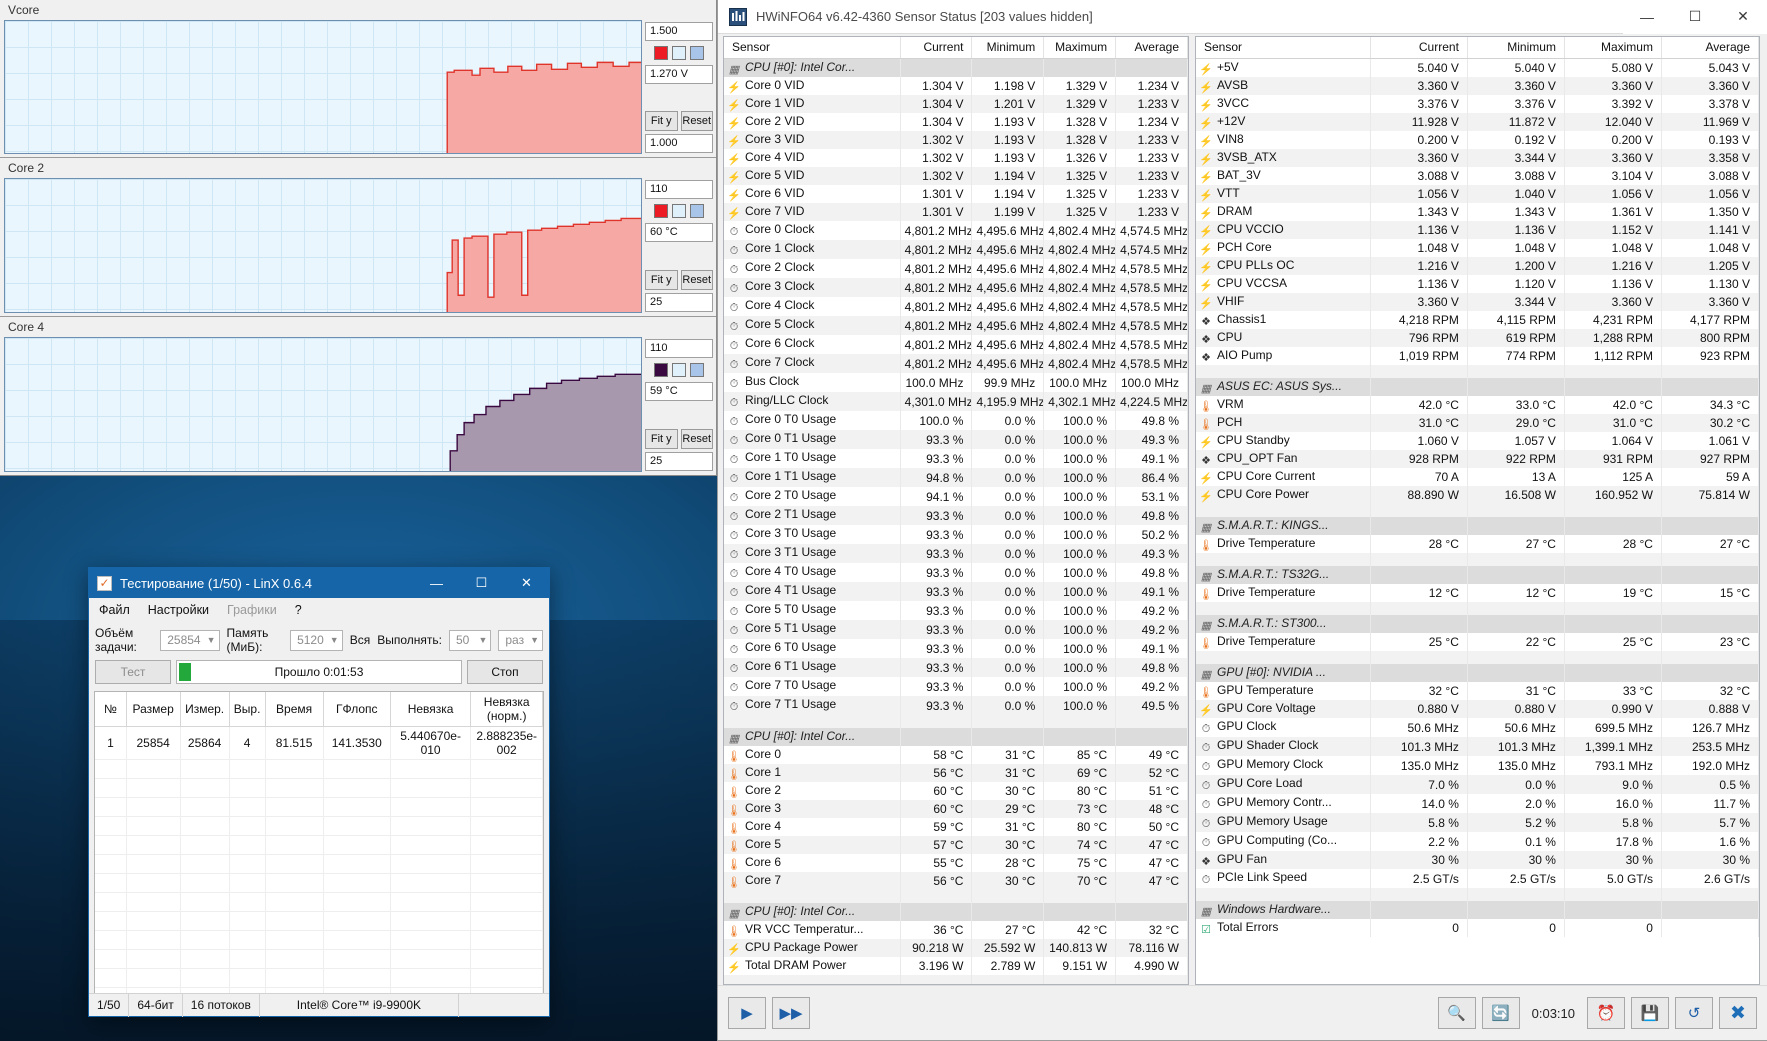  Describe the element at coordinates (1477, 140) in the screenshot. I see `sensor-row: ⚡ VIN8 0.200 V 0.192 V 0.200 V 0.193 V` at that location.